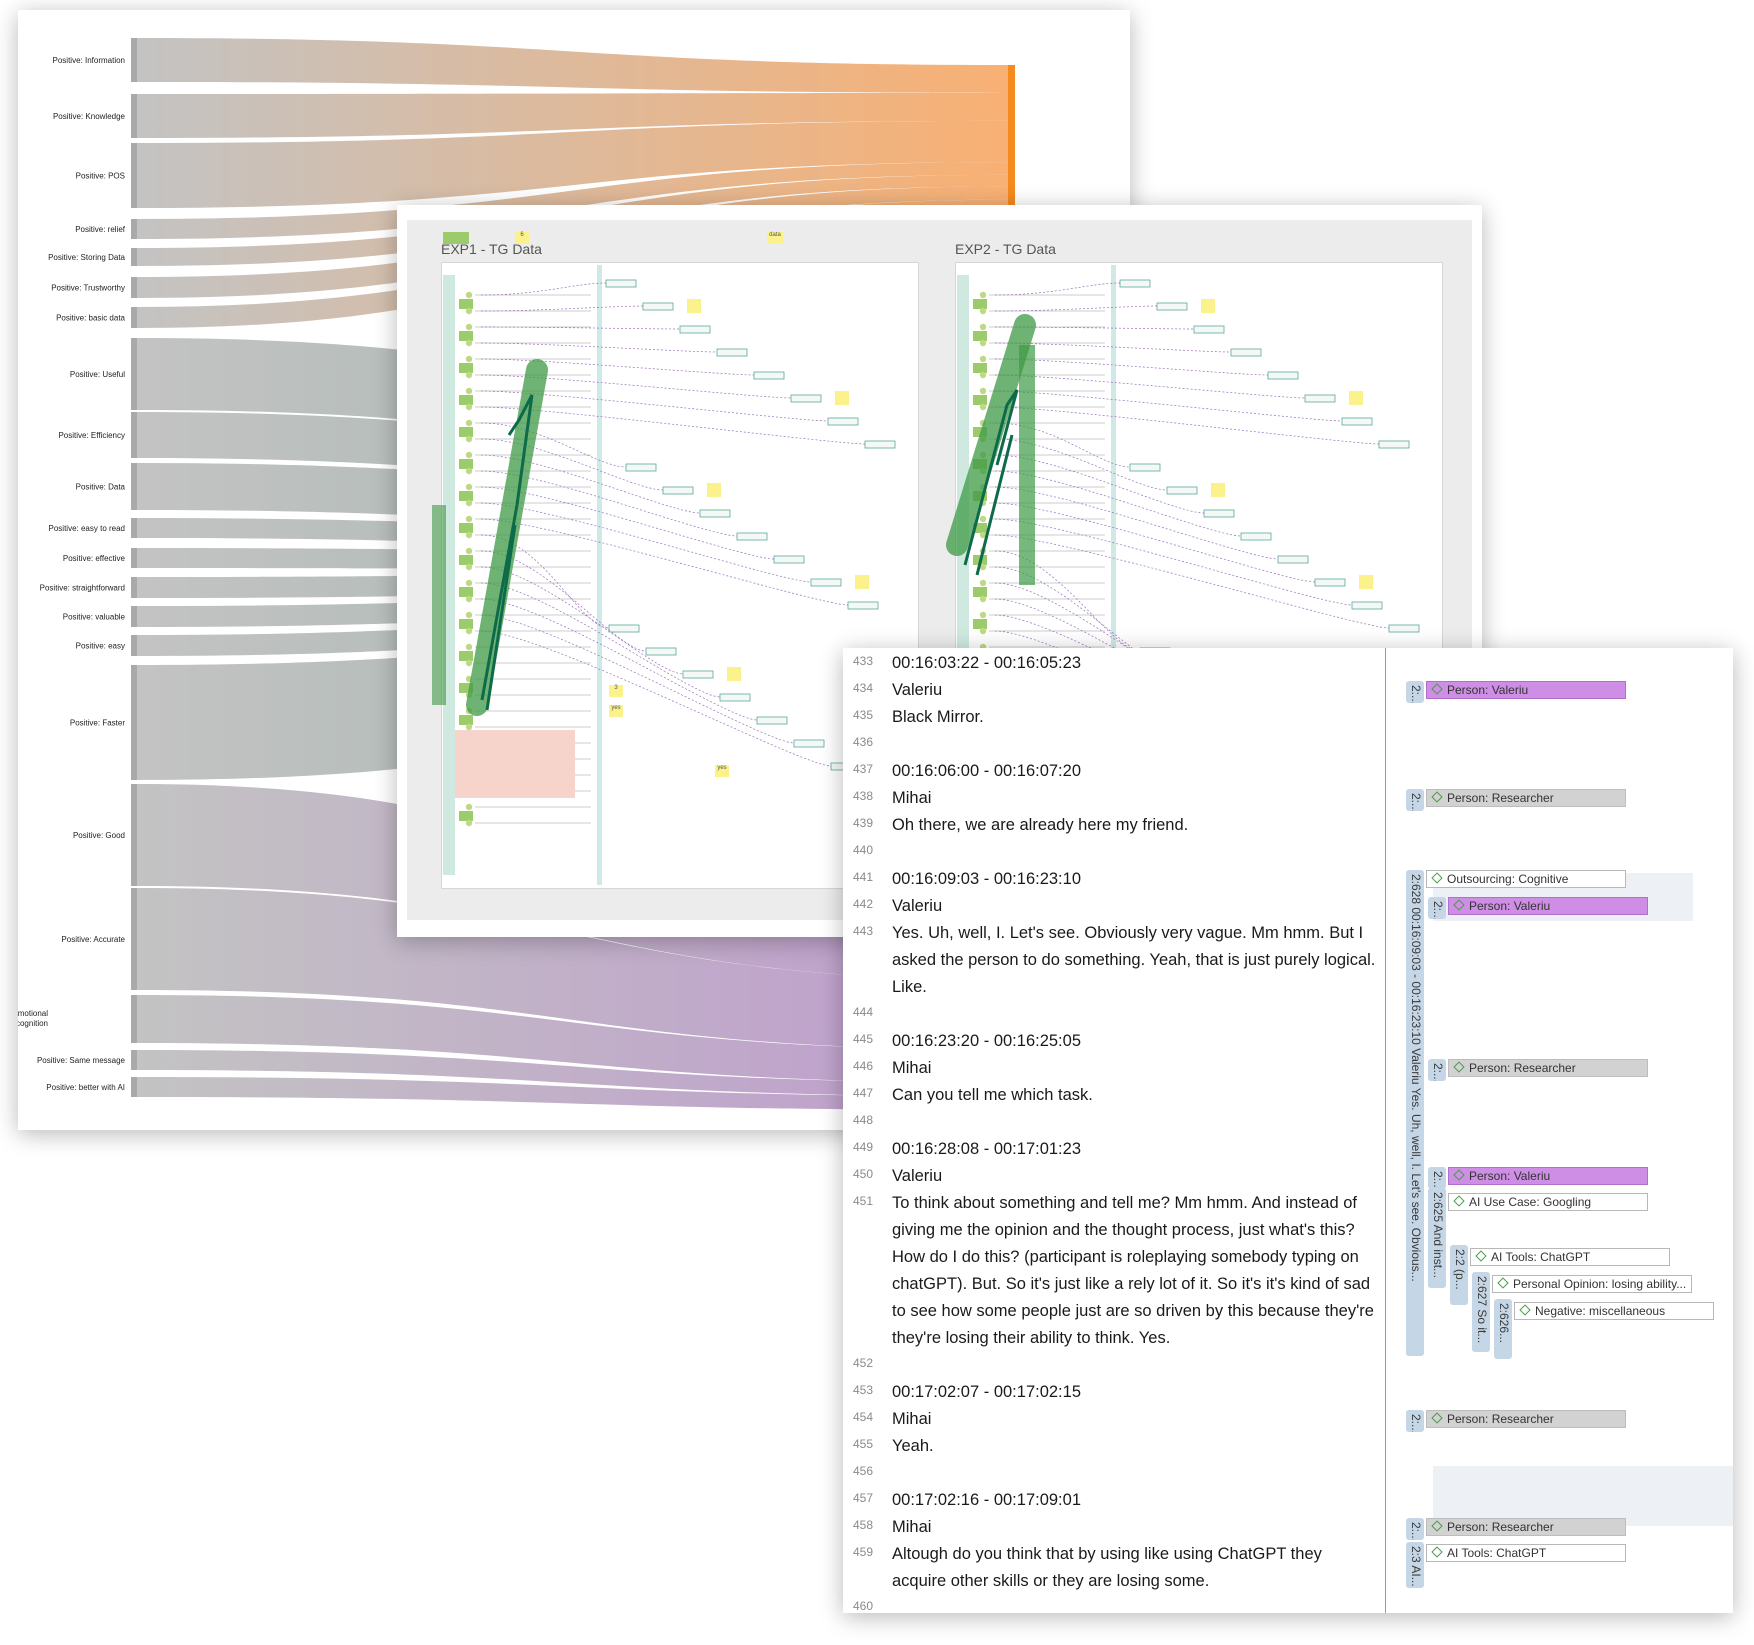 This screenshot has width=1754, height=1645. I want to click on line-text: 00:16:28:08 - 00:17:01:23, so click(1134, 1149).